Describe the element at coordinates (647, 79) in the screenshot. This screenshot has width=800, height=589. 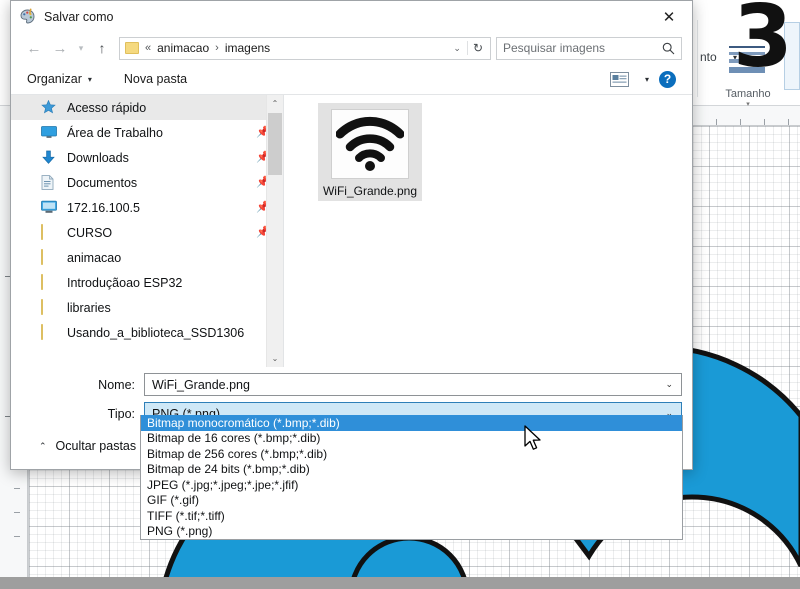
I see `view-mode-caret-icon: ▾` at that location.